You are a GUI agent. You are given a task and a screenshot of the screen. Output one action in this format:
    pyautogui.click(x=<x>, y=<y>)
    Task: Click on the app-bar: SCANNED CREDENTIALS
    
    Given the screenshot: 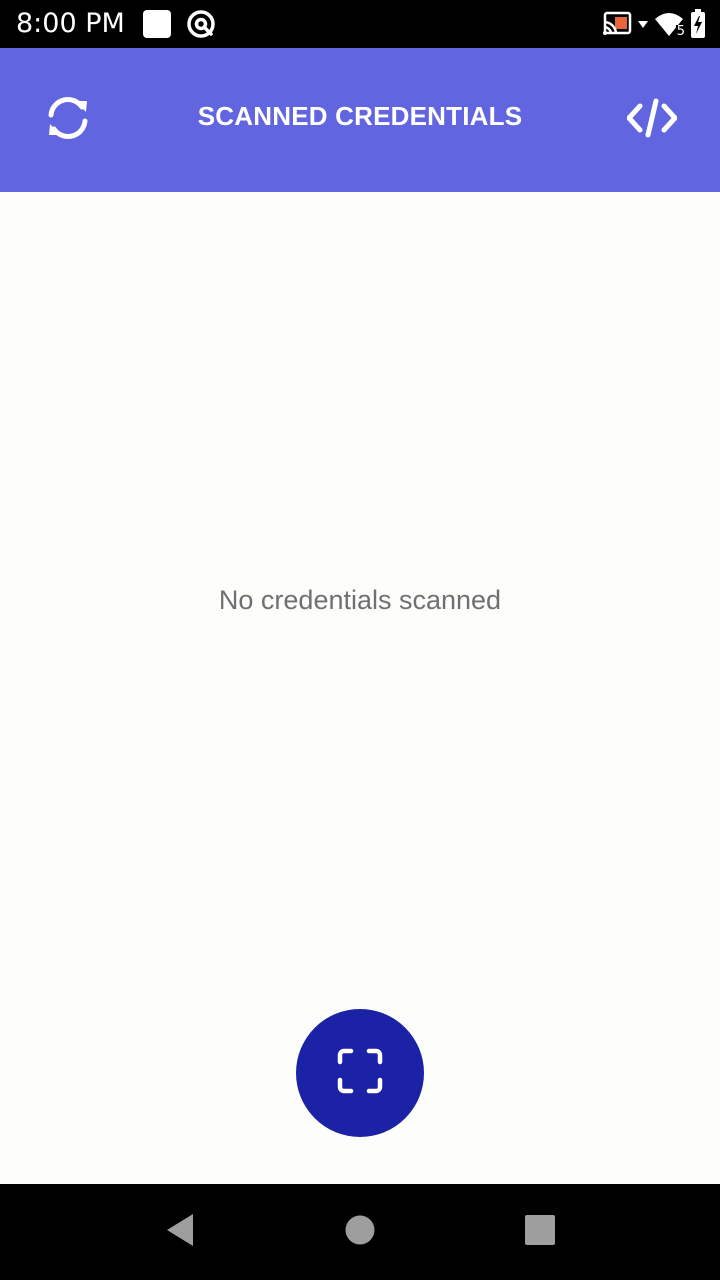 What is the action you would take?
    pyautogui.click(x=360, y=120)
    